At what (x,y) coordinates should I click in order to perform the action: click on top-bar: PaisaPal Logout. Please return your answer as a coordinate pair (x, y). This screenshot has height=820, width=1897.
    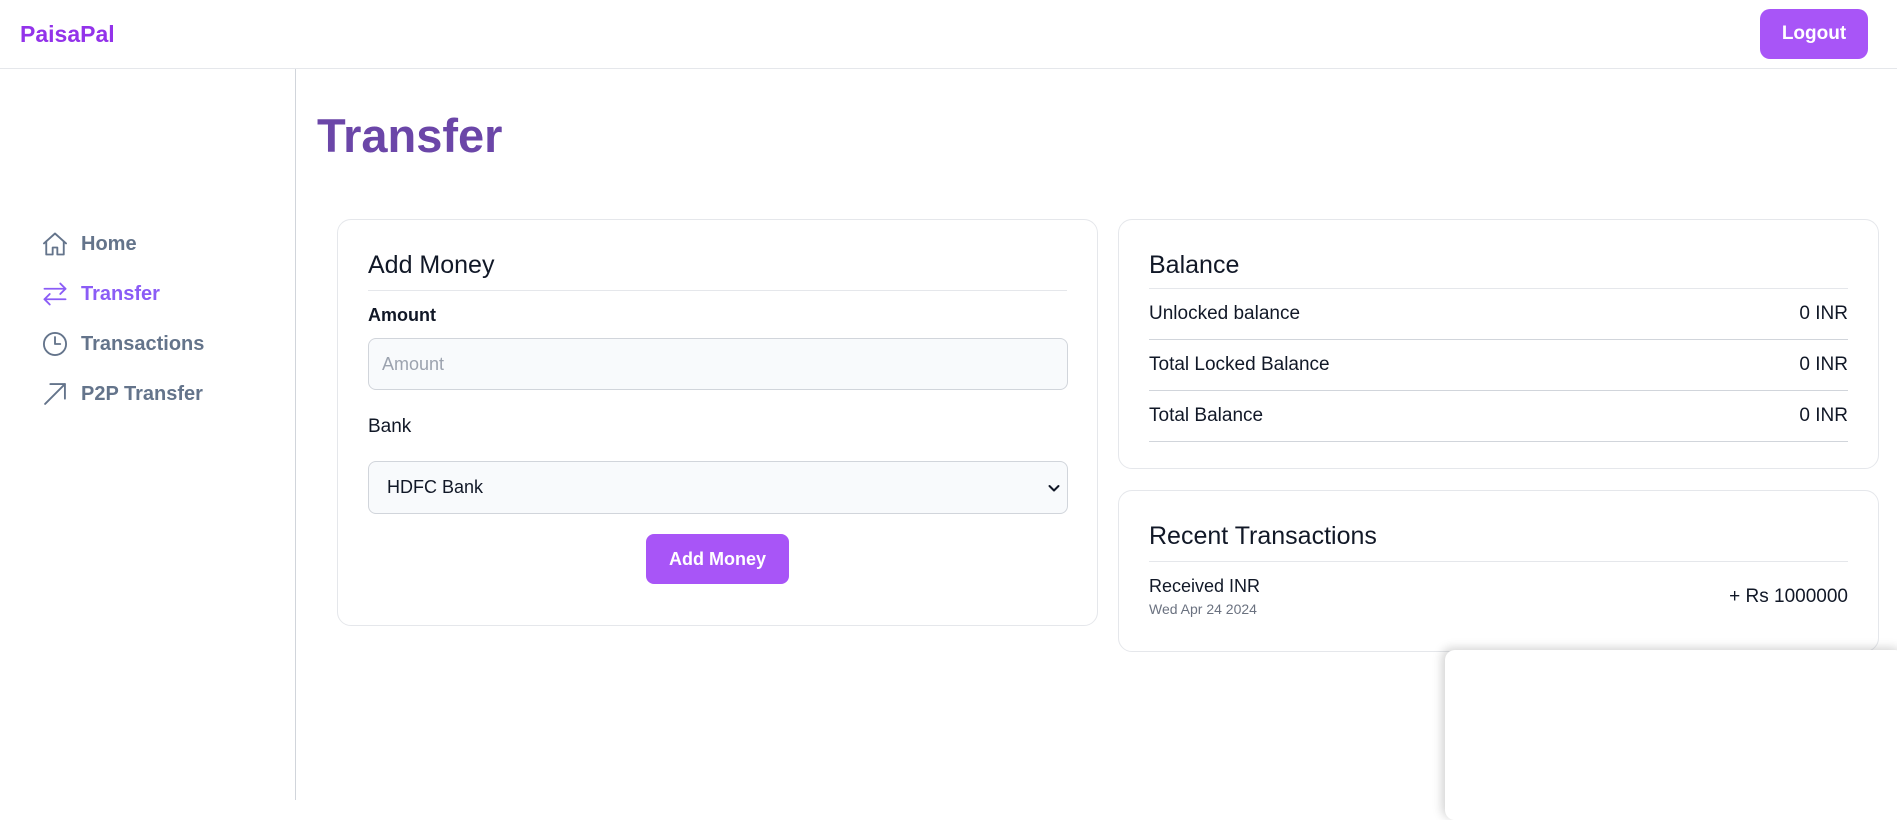
    Looking at the image, I should click on (948, 34).